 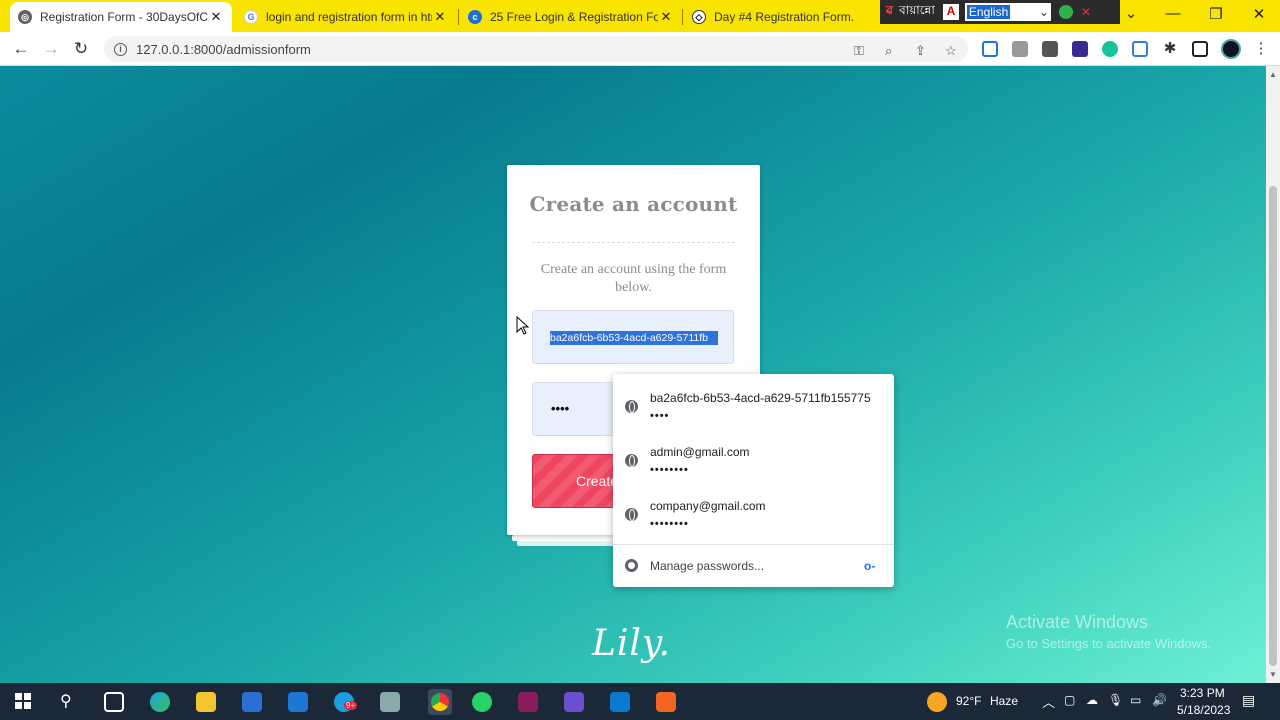 What do you see at coordinates (990, 49) in the screenshot?
I see `extension-screencast-icon` at bounding box center [990, 49].